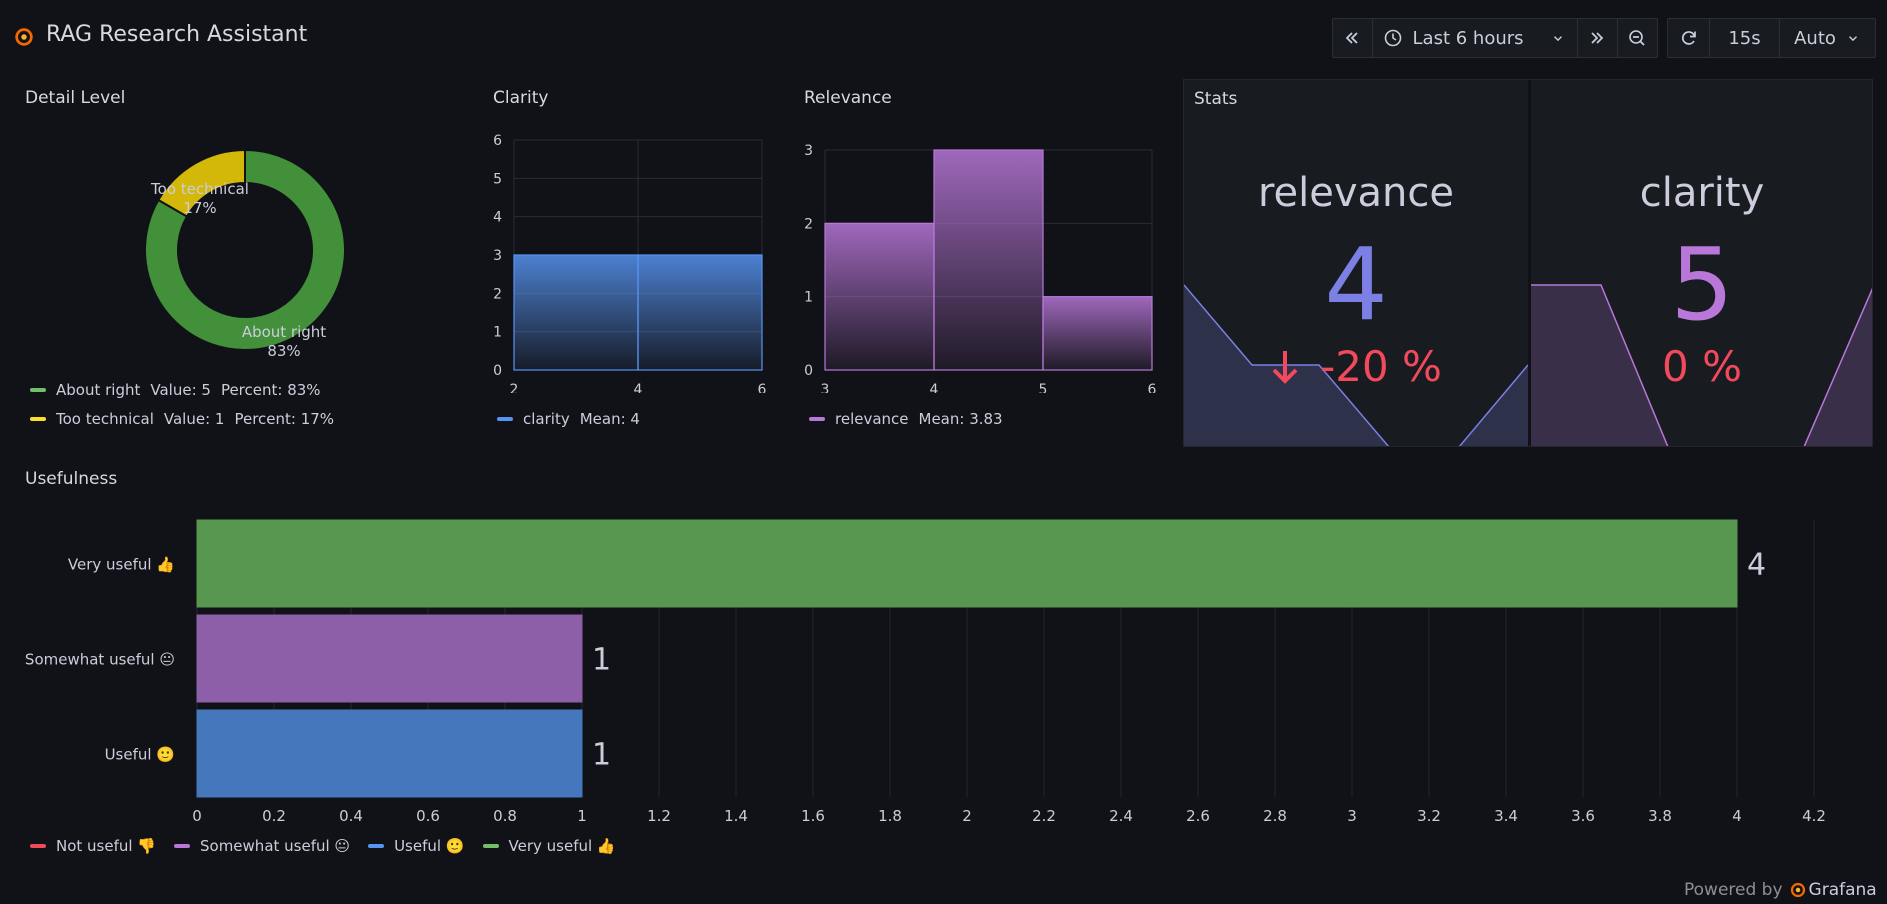 The width and height of the screenshot is (1887, 904). I want to click on time-picker-group: Last 6 hours, so click(1495, 38).